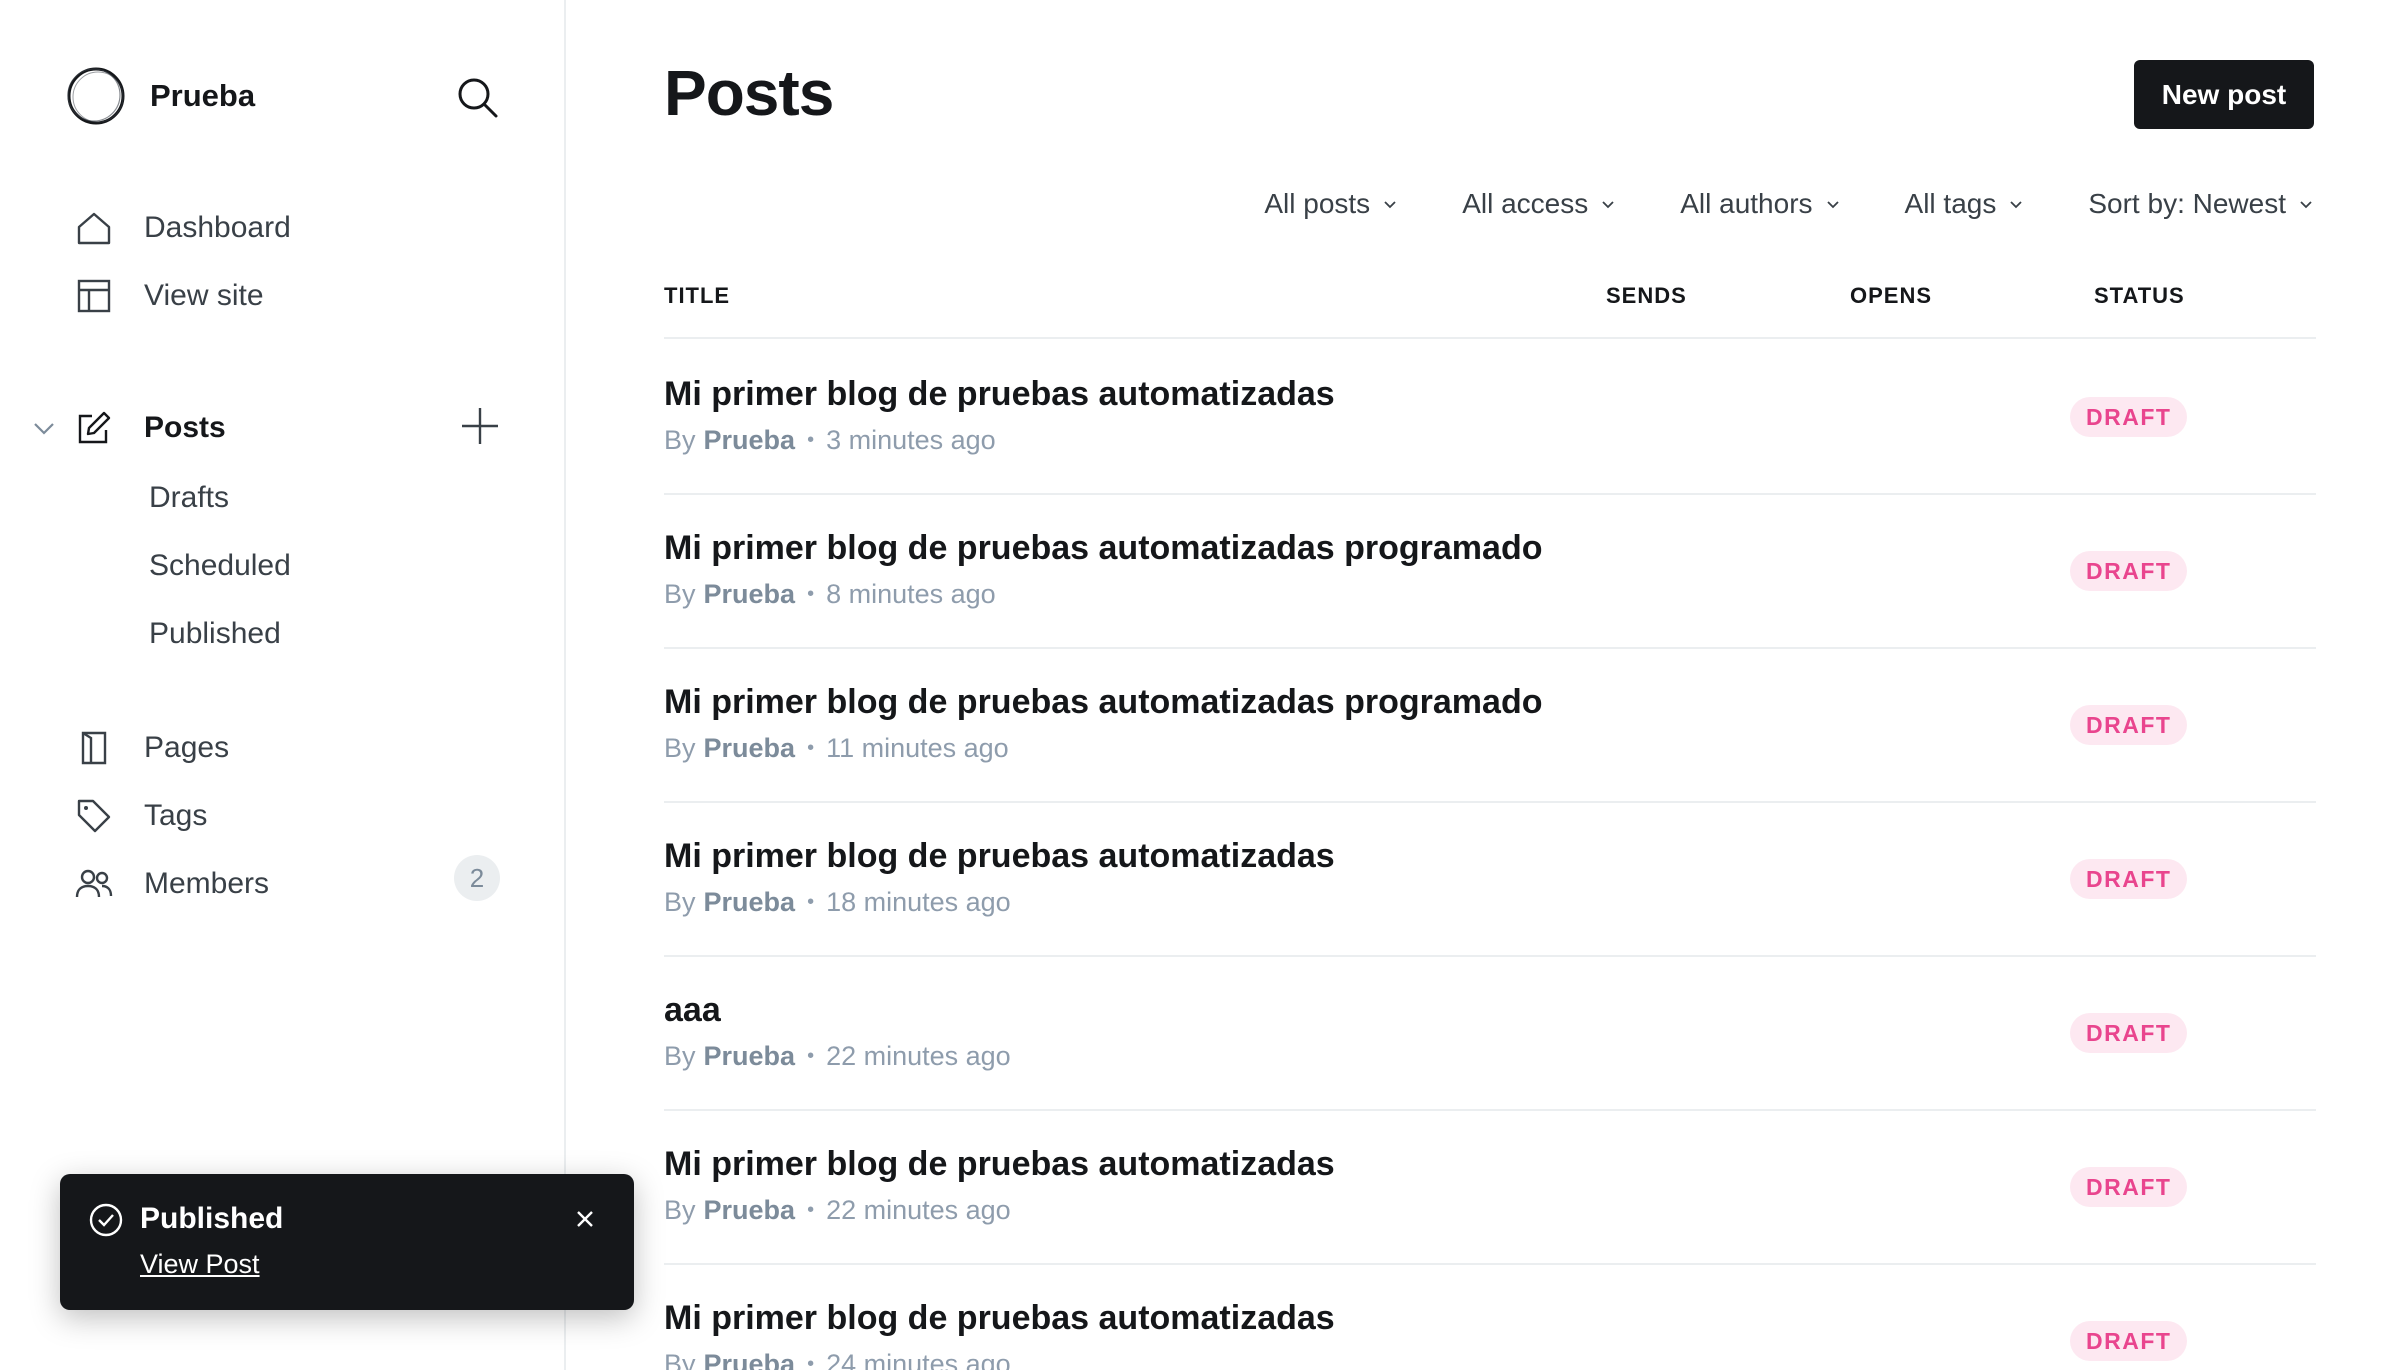  I want to click on logo-icon, so click(96, 96).